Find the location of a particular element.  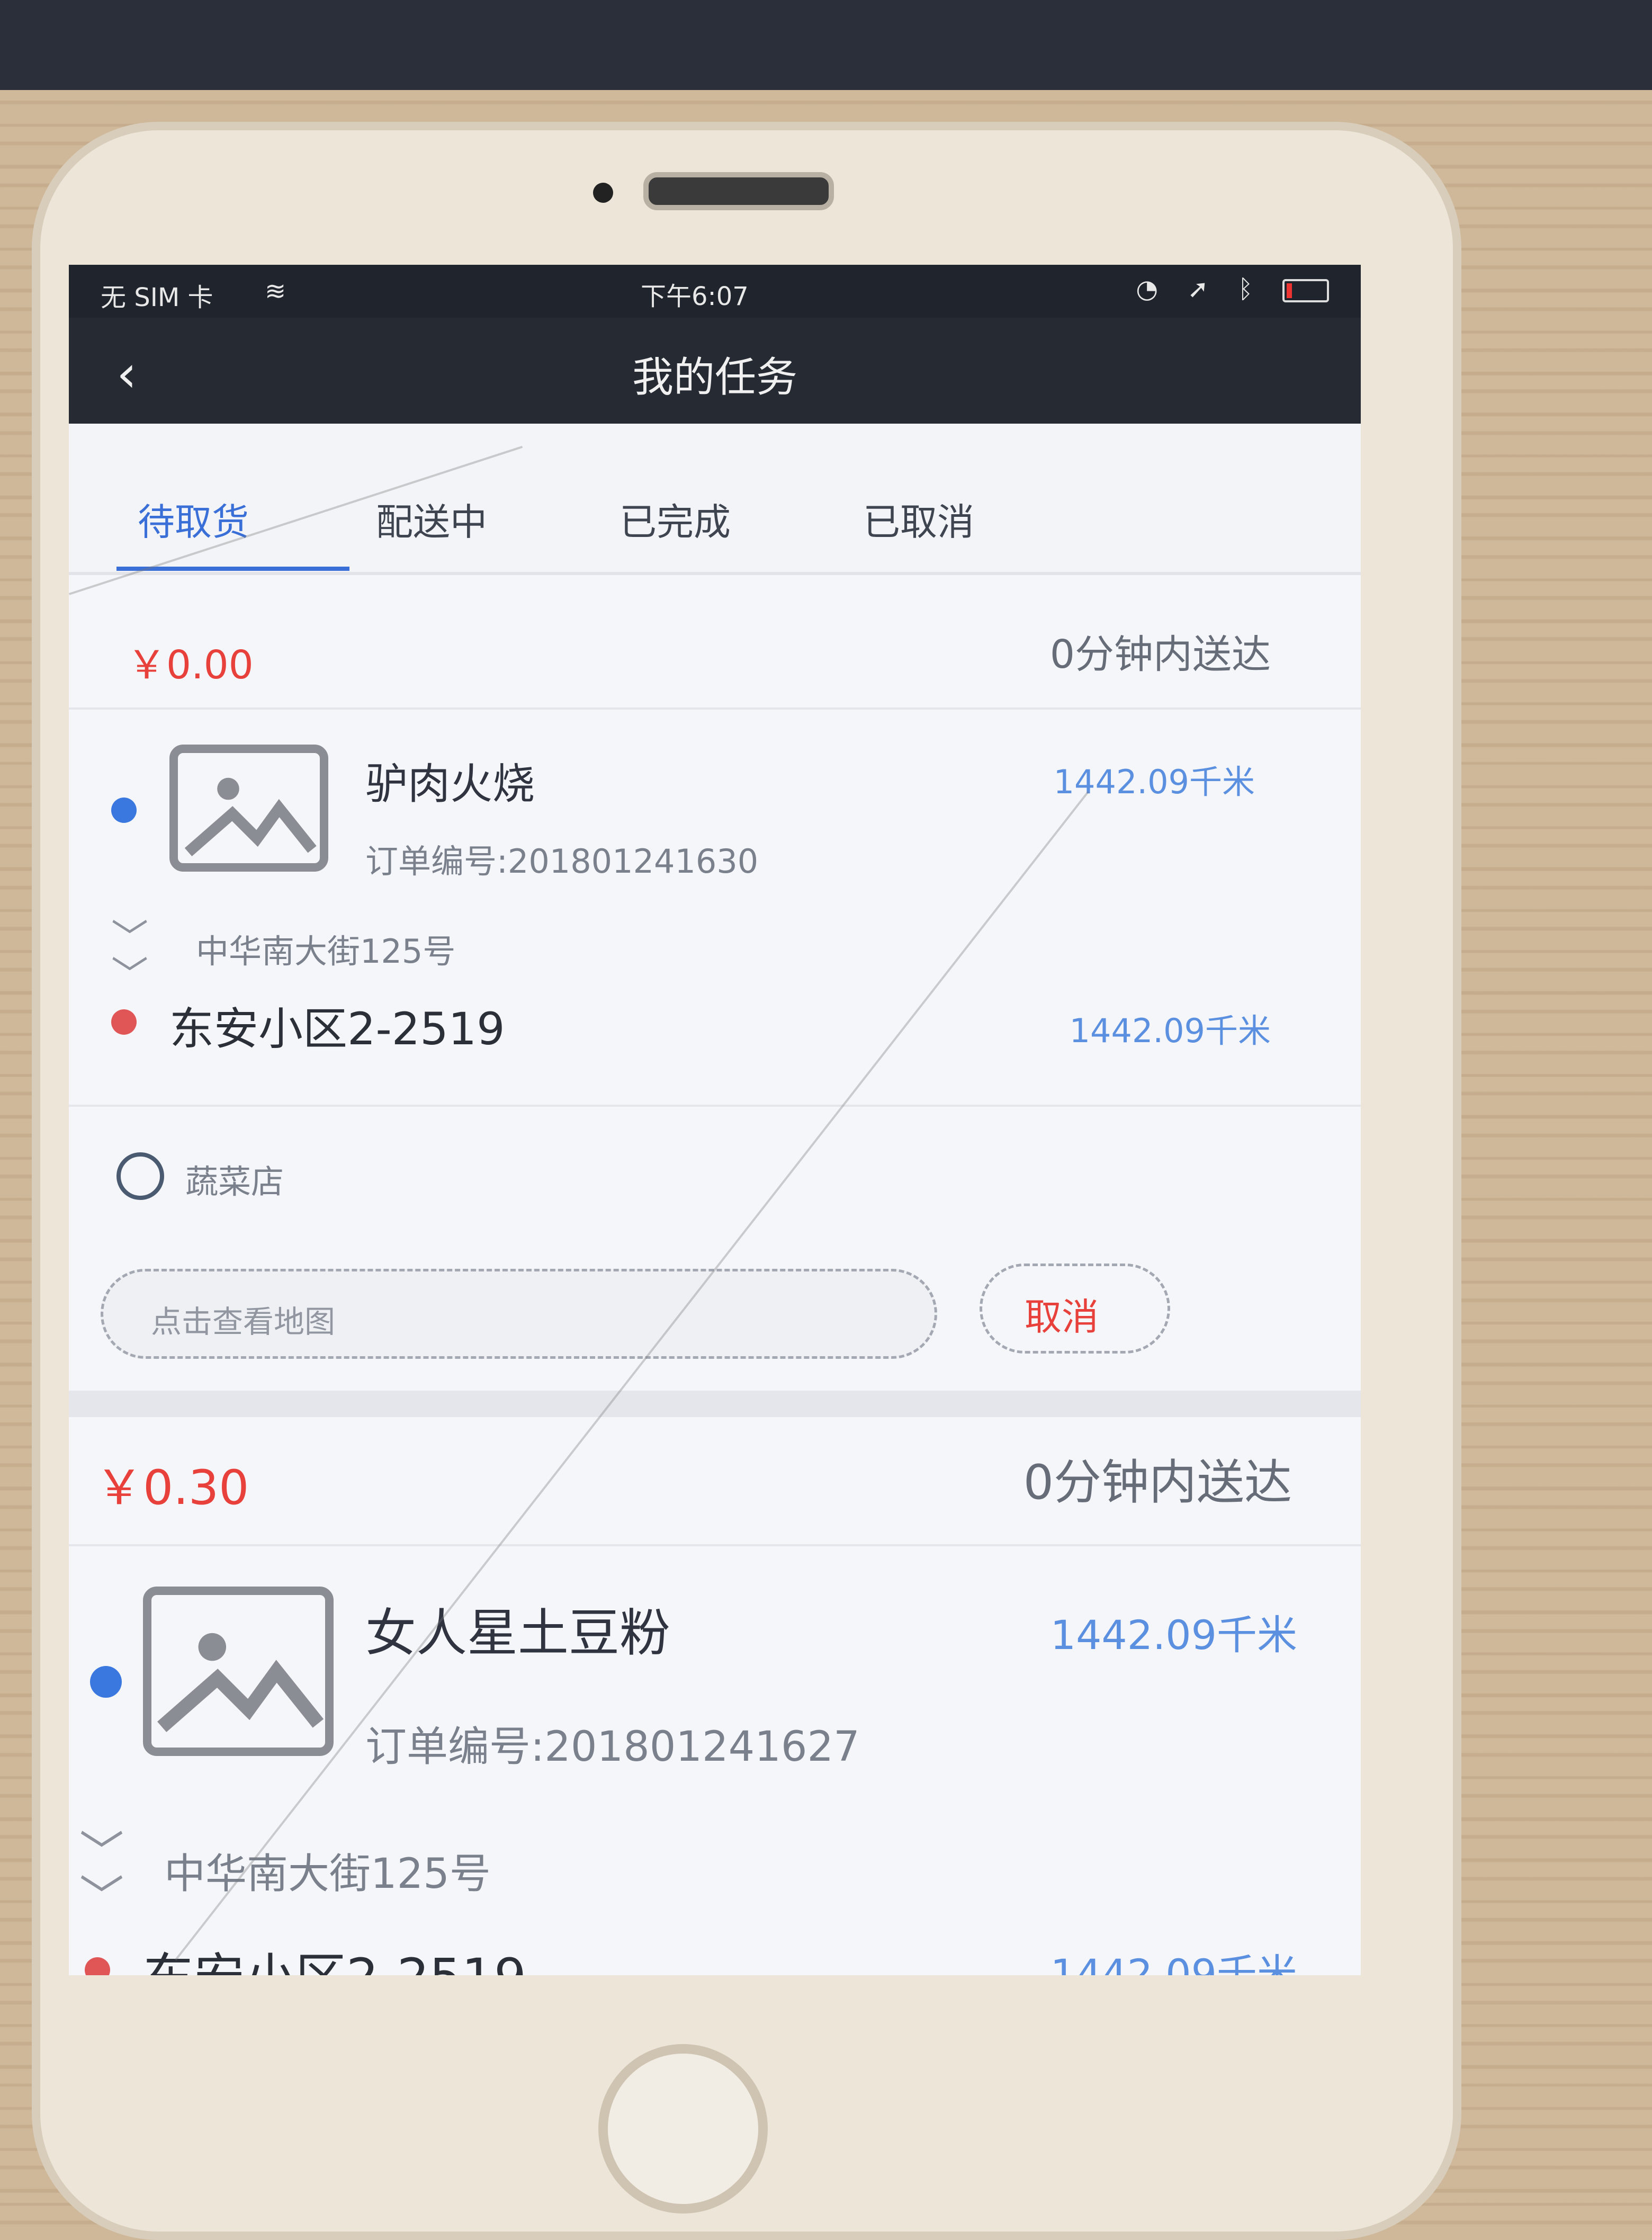

battery-icon is located at coordinates (1305, 290).